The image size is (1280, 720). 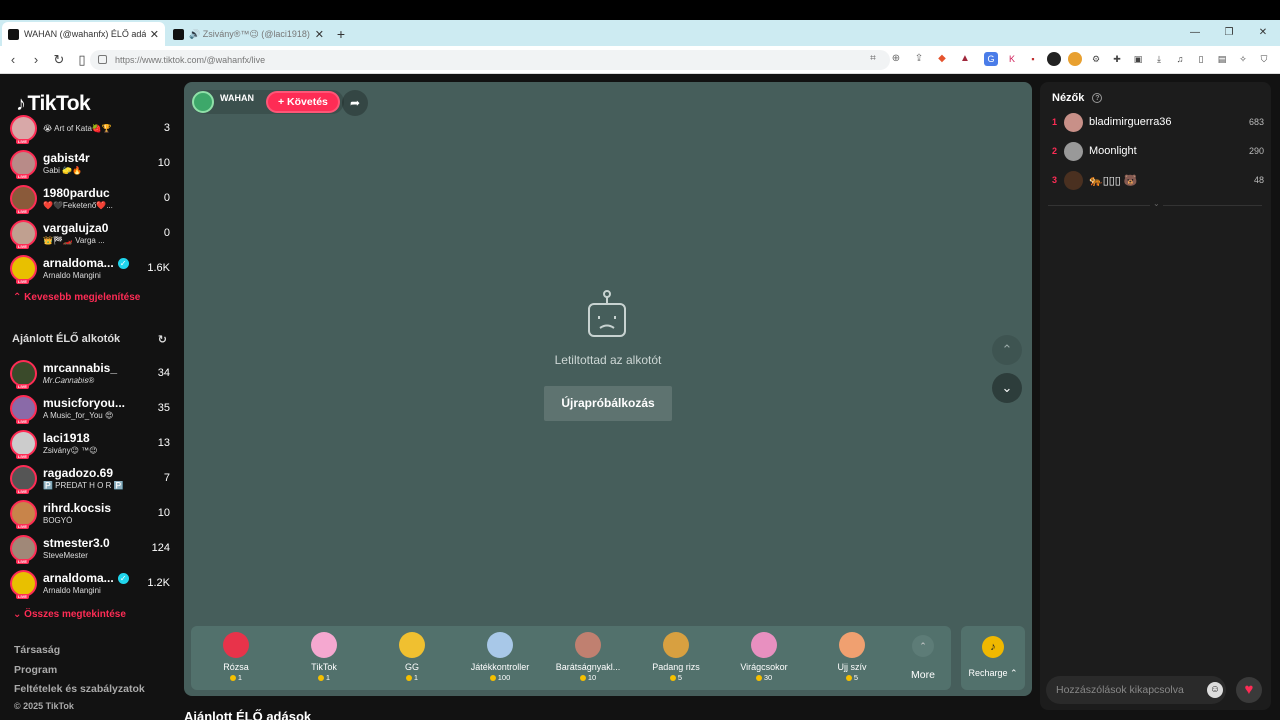 I want to click on live-creator-row: LIVE stmester3.0 SteveMester 124, so click(x=90, y=548).